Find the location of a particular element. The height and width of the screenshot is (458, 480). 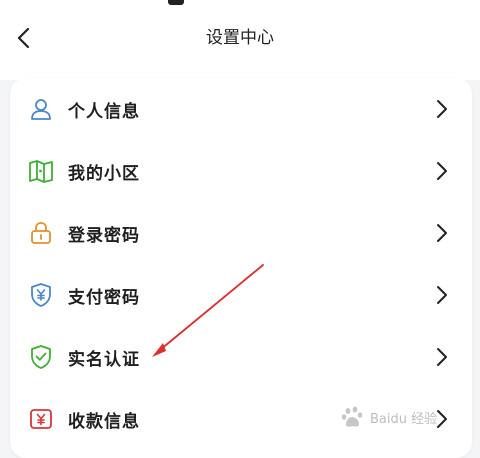

settings-item-personal-info: 个人信息 is located at coordinates (241, 109).